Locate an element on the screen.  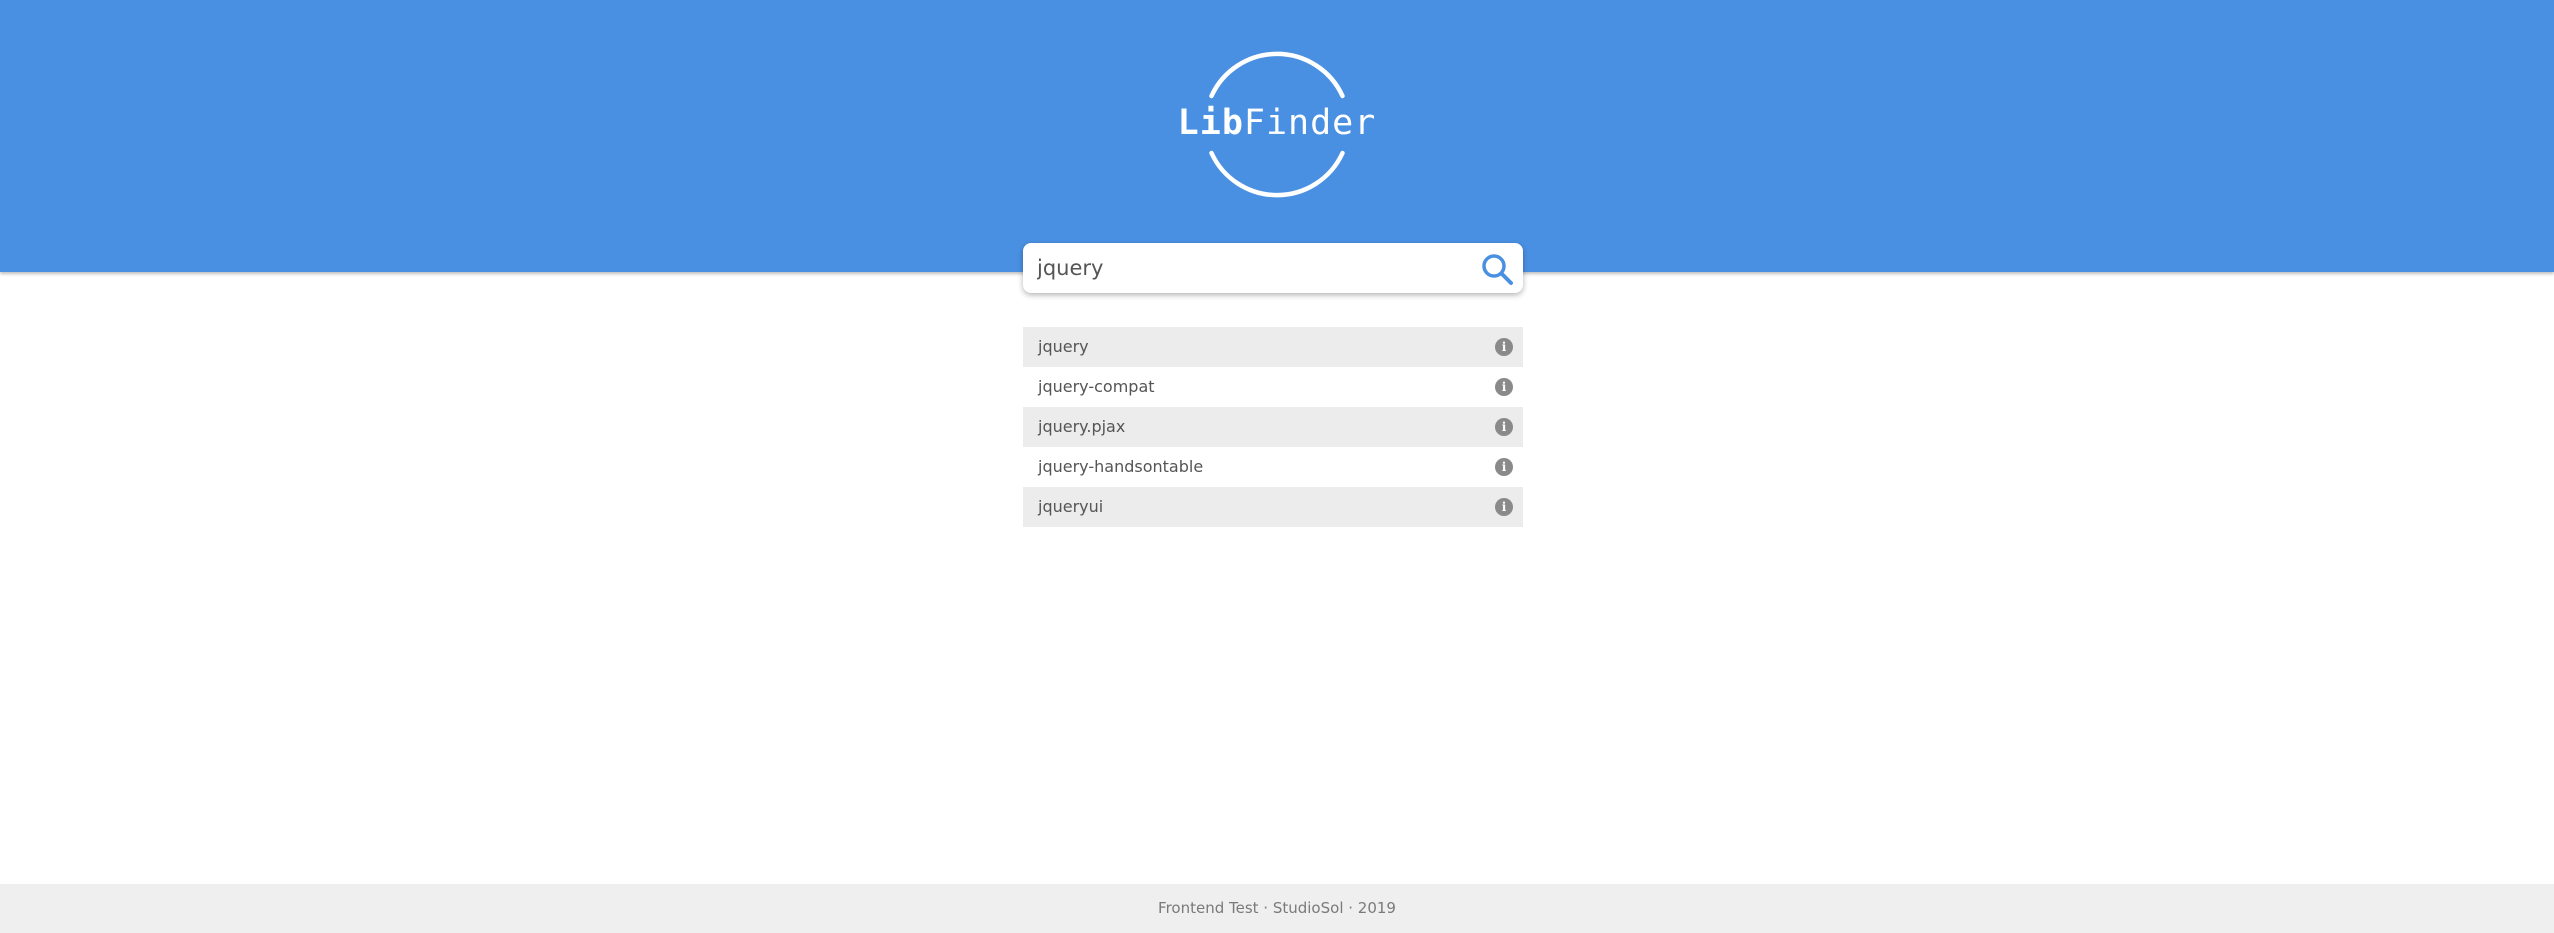
logo-text: LibFinder is located at coordinates (1277, 123).